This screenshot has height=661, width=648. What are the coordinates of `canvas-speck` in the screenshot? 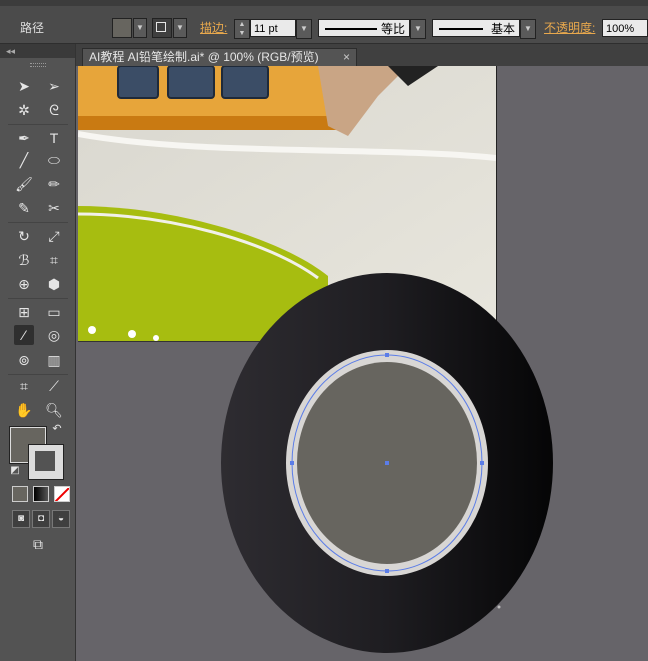 It's located at (499, 607).